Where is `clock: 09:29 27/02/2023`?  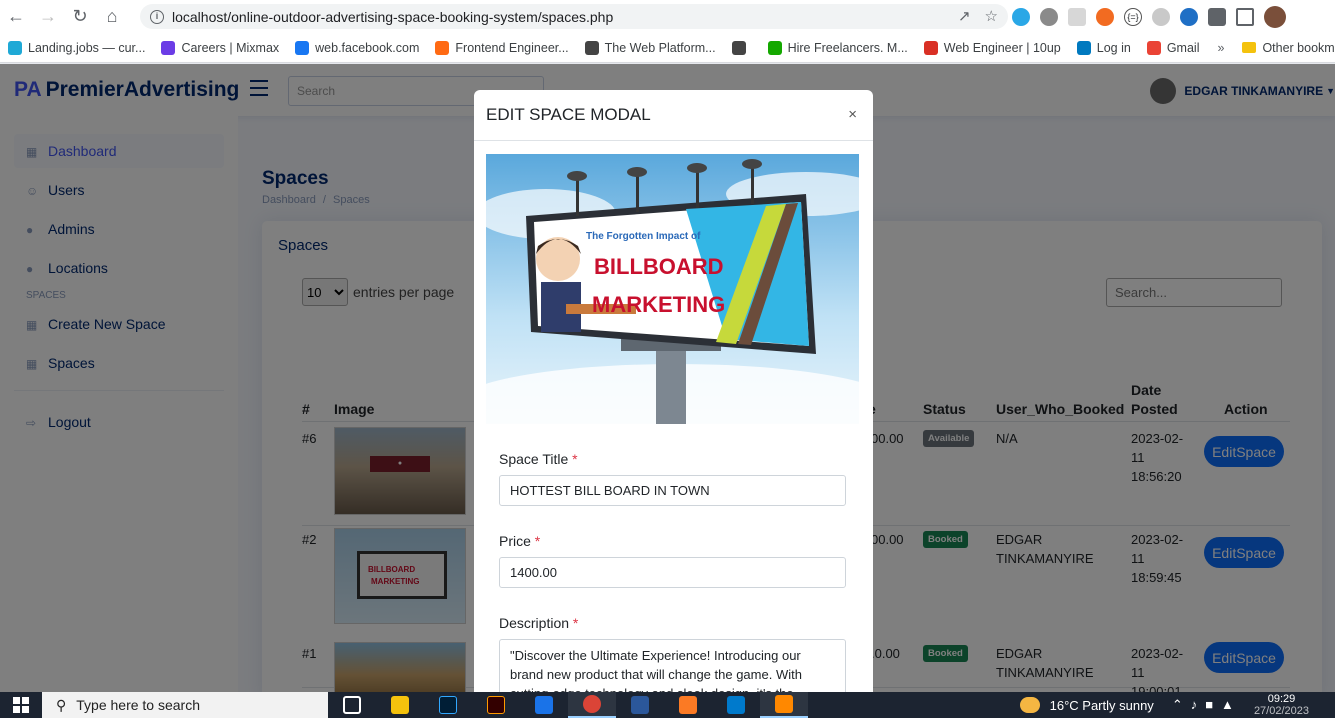 clock: 09:29 27/02/2023 is located at coordinates (1281, 705).